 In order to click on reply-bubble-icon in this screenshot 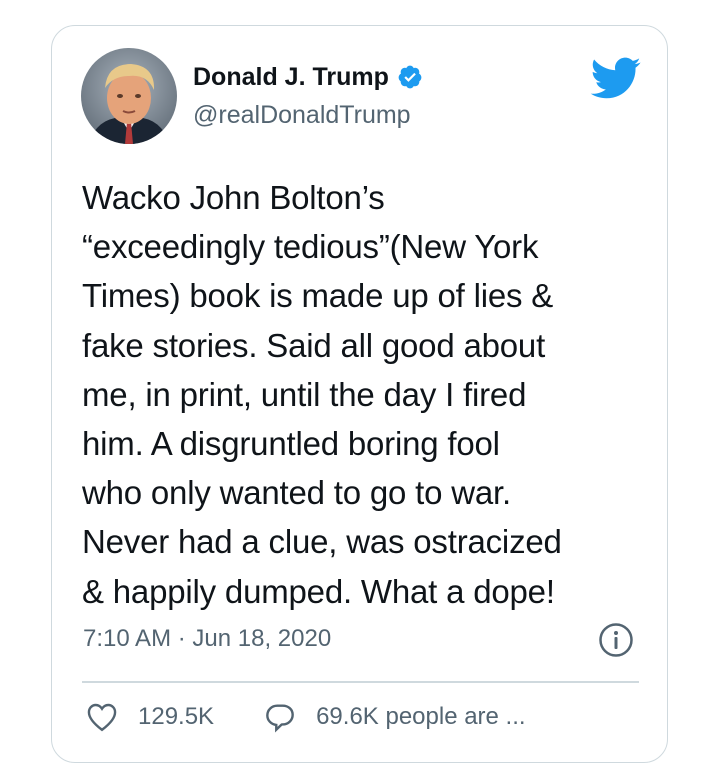, I will do `click(280, 718)`.